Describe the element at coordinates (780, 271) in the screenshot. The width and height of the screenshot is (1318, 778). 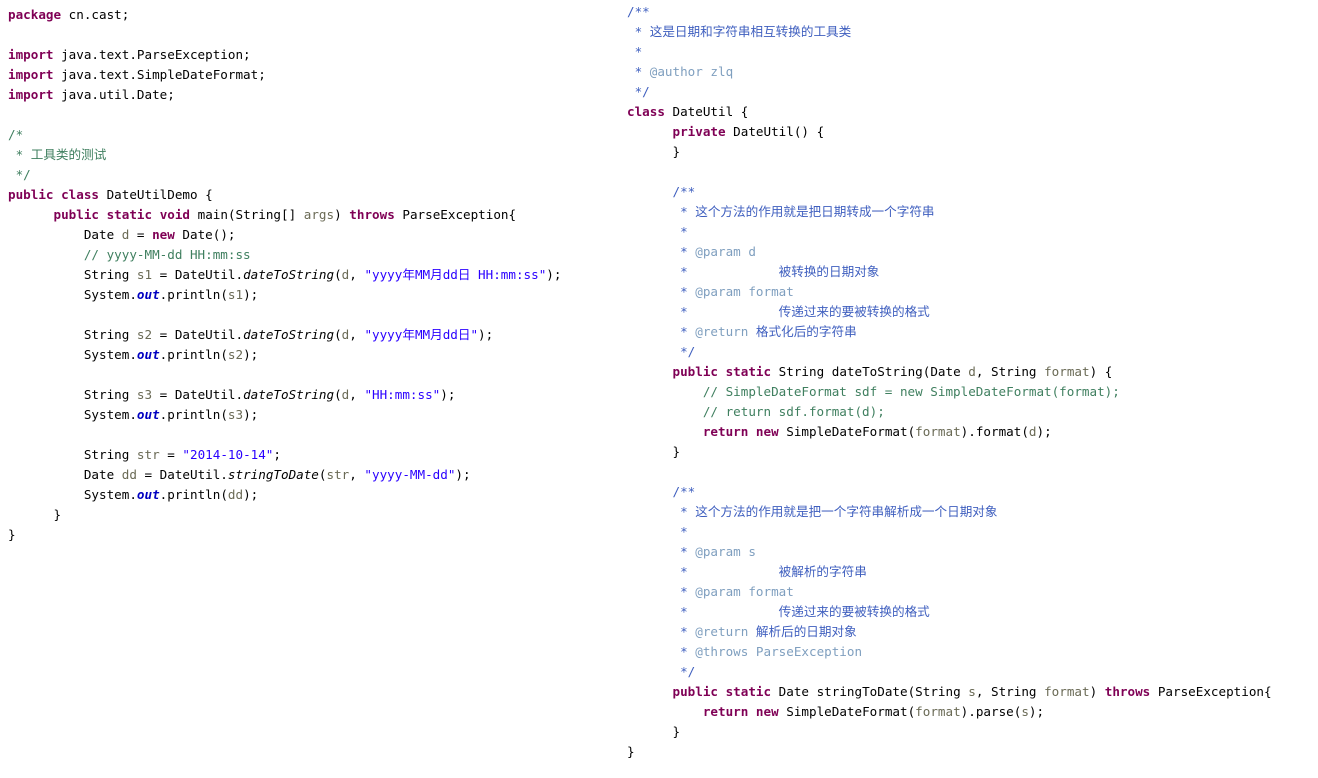
I see `code-line: * 被转换的日期对象` at that location.